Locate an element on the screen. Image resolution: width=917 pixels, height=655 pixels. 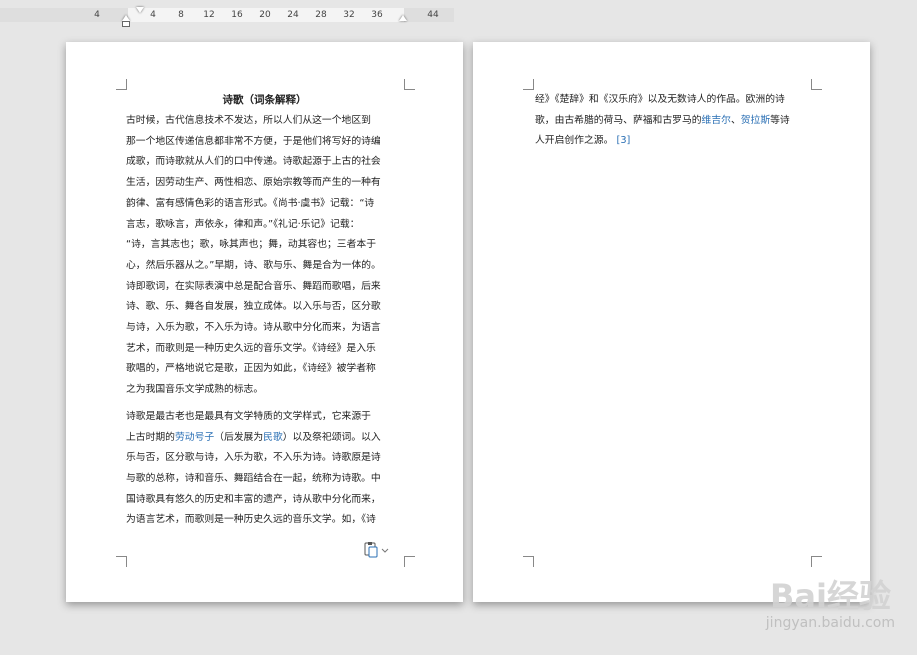
text-line: 成歌，而诗歌就从人们的口中传递。诗歌起源于上古的社会 is located at coordinates (253, 162).